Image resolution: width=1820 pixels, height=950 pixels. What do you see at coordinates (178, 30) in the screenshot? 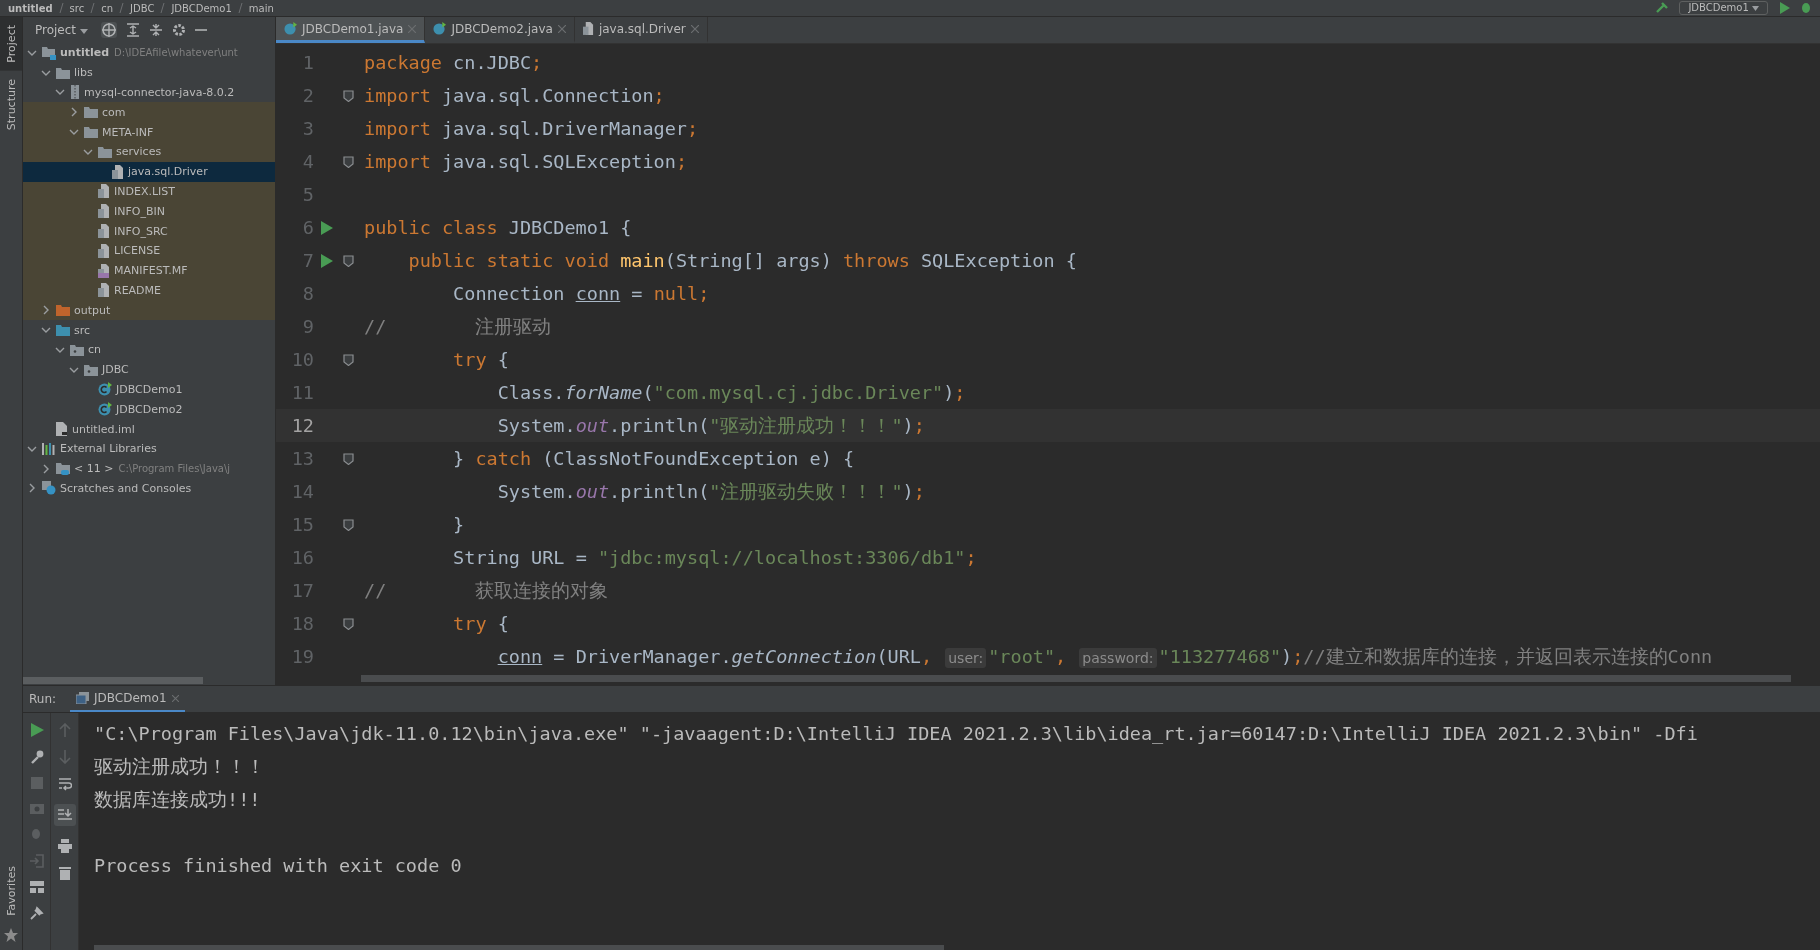
I see `settings-icon` at bounding box center [178, 30].